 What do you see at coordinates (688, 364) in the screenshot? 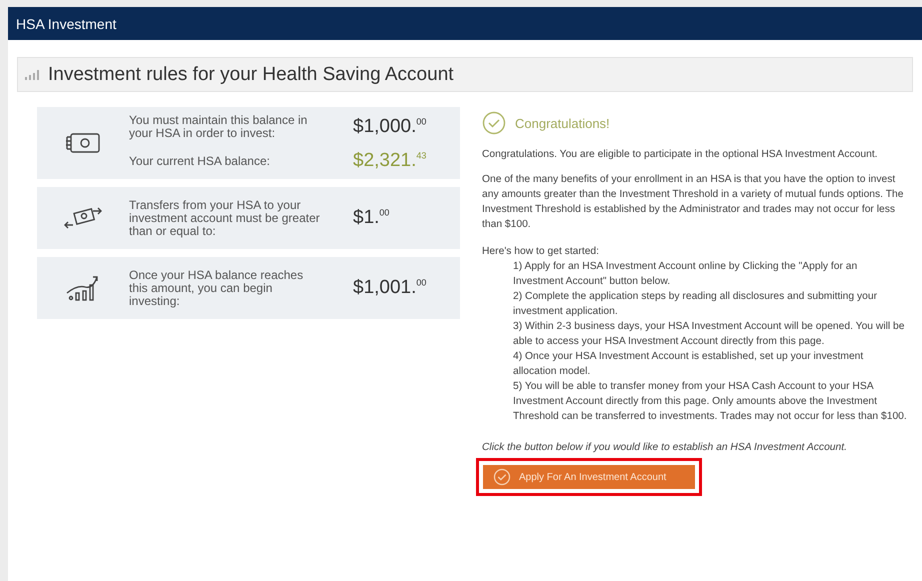
I see `step-text: 4) Once your HSA Investment Account is established, set up your investment allocation model.` at bounding box center [688, 364].